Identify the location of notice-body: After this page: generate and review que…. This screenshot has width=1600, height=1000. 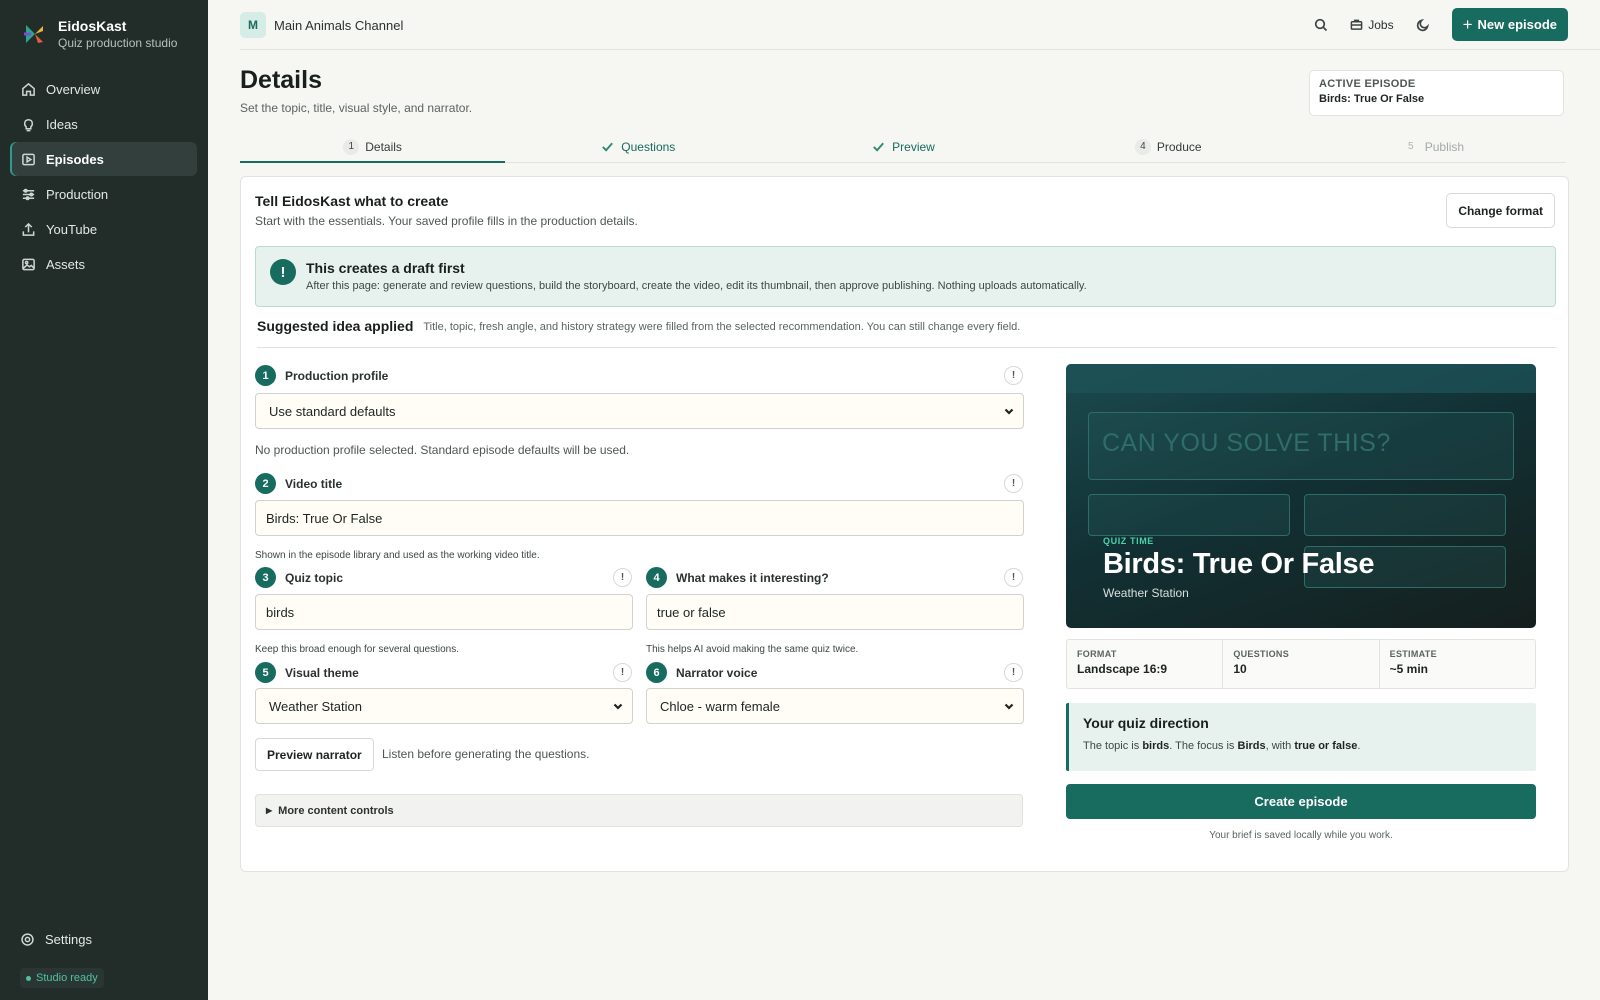
(696, 286).